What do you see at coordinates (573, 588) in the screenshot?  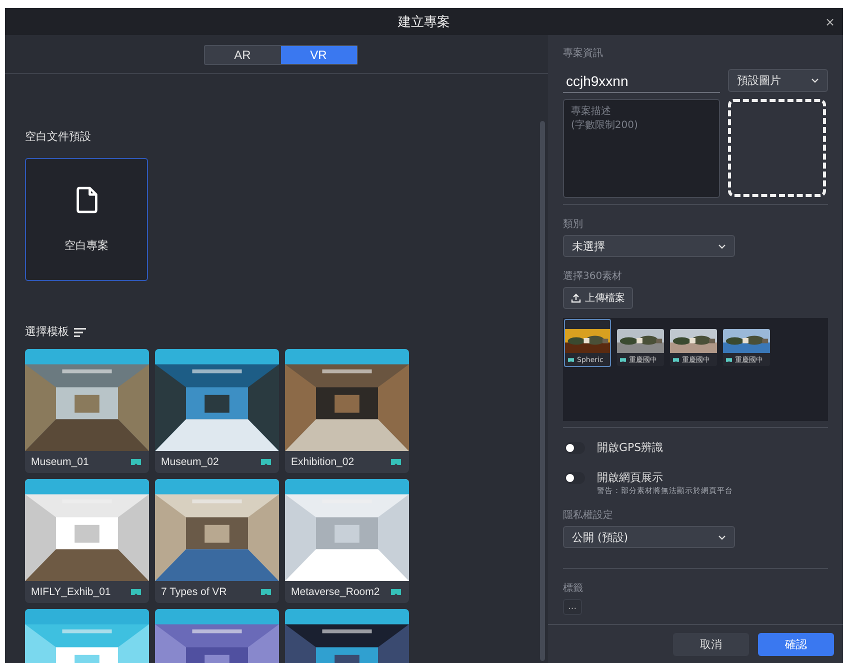 I see `field-label: 標籤` at bounding box center [573, 588].